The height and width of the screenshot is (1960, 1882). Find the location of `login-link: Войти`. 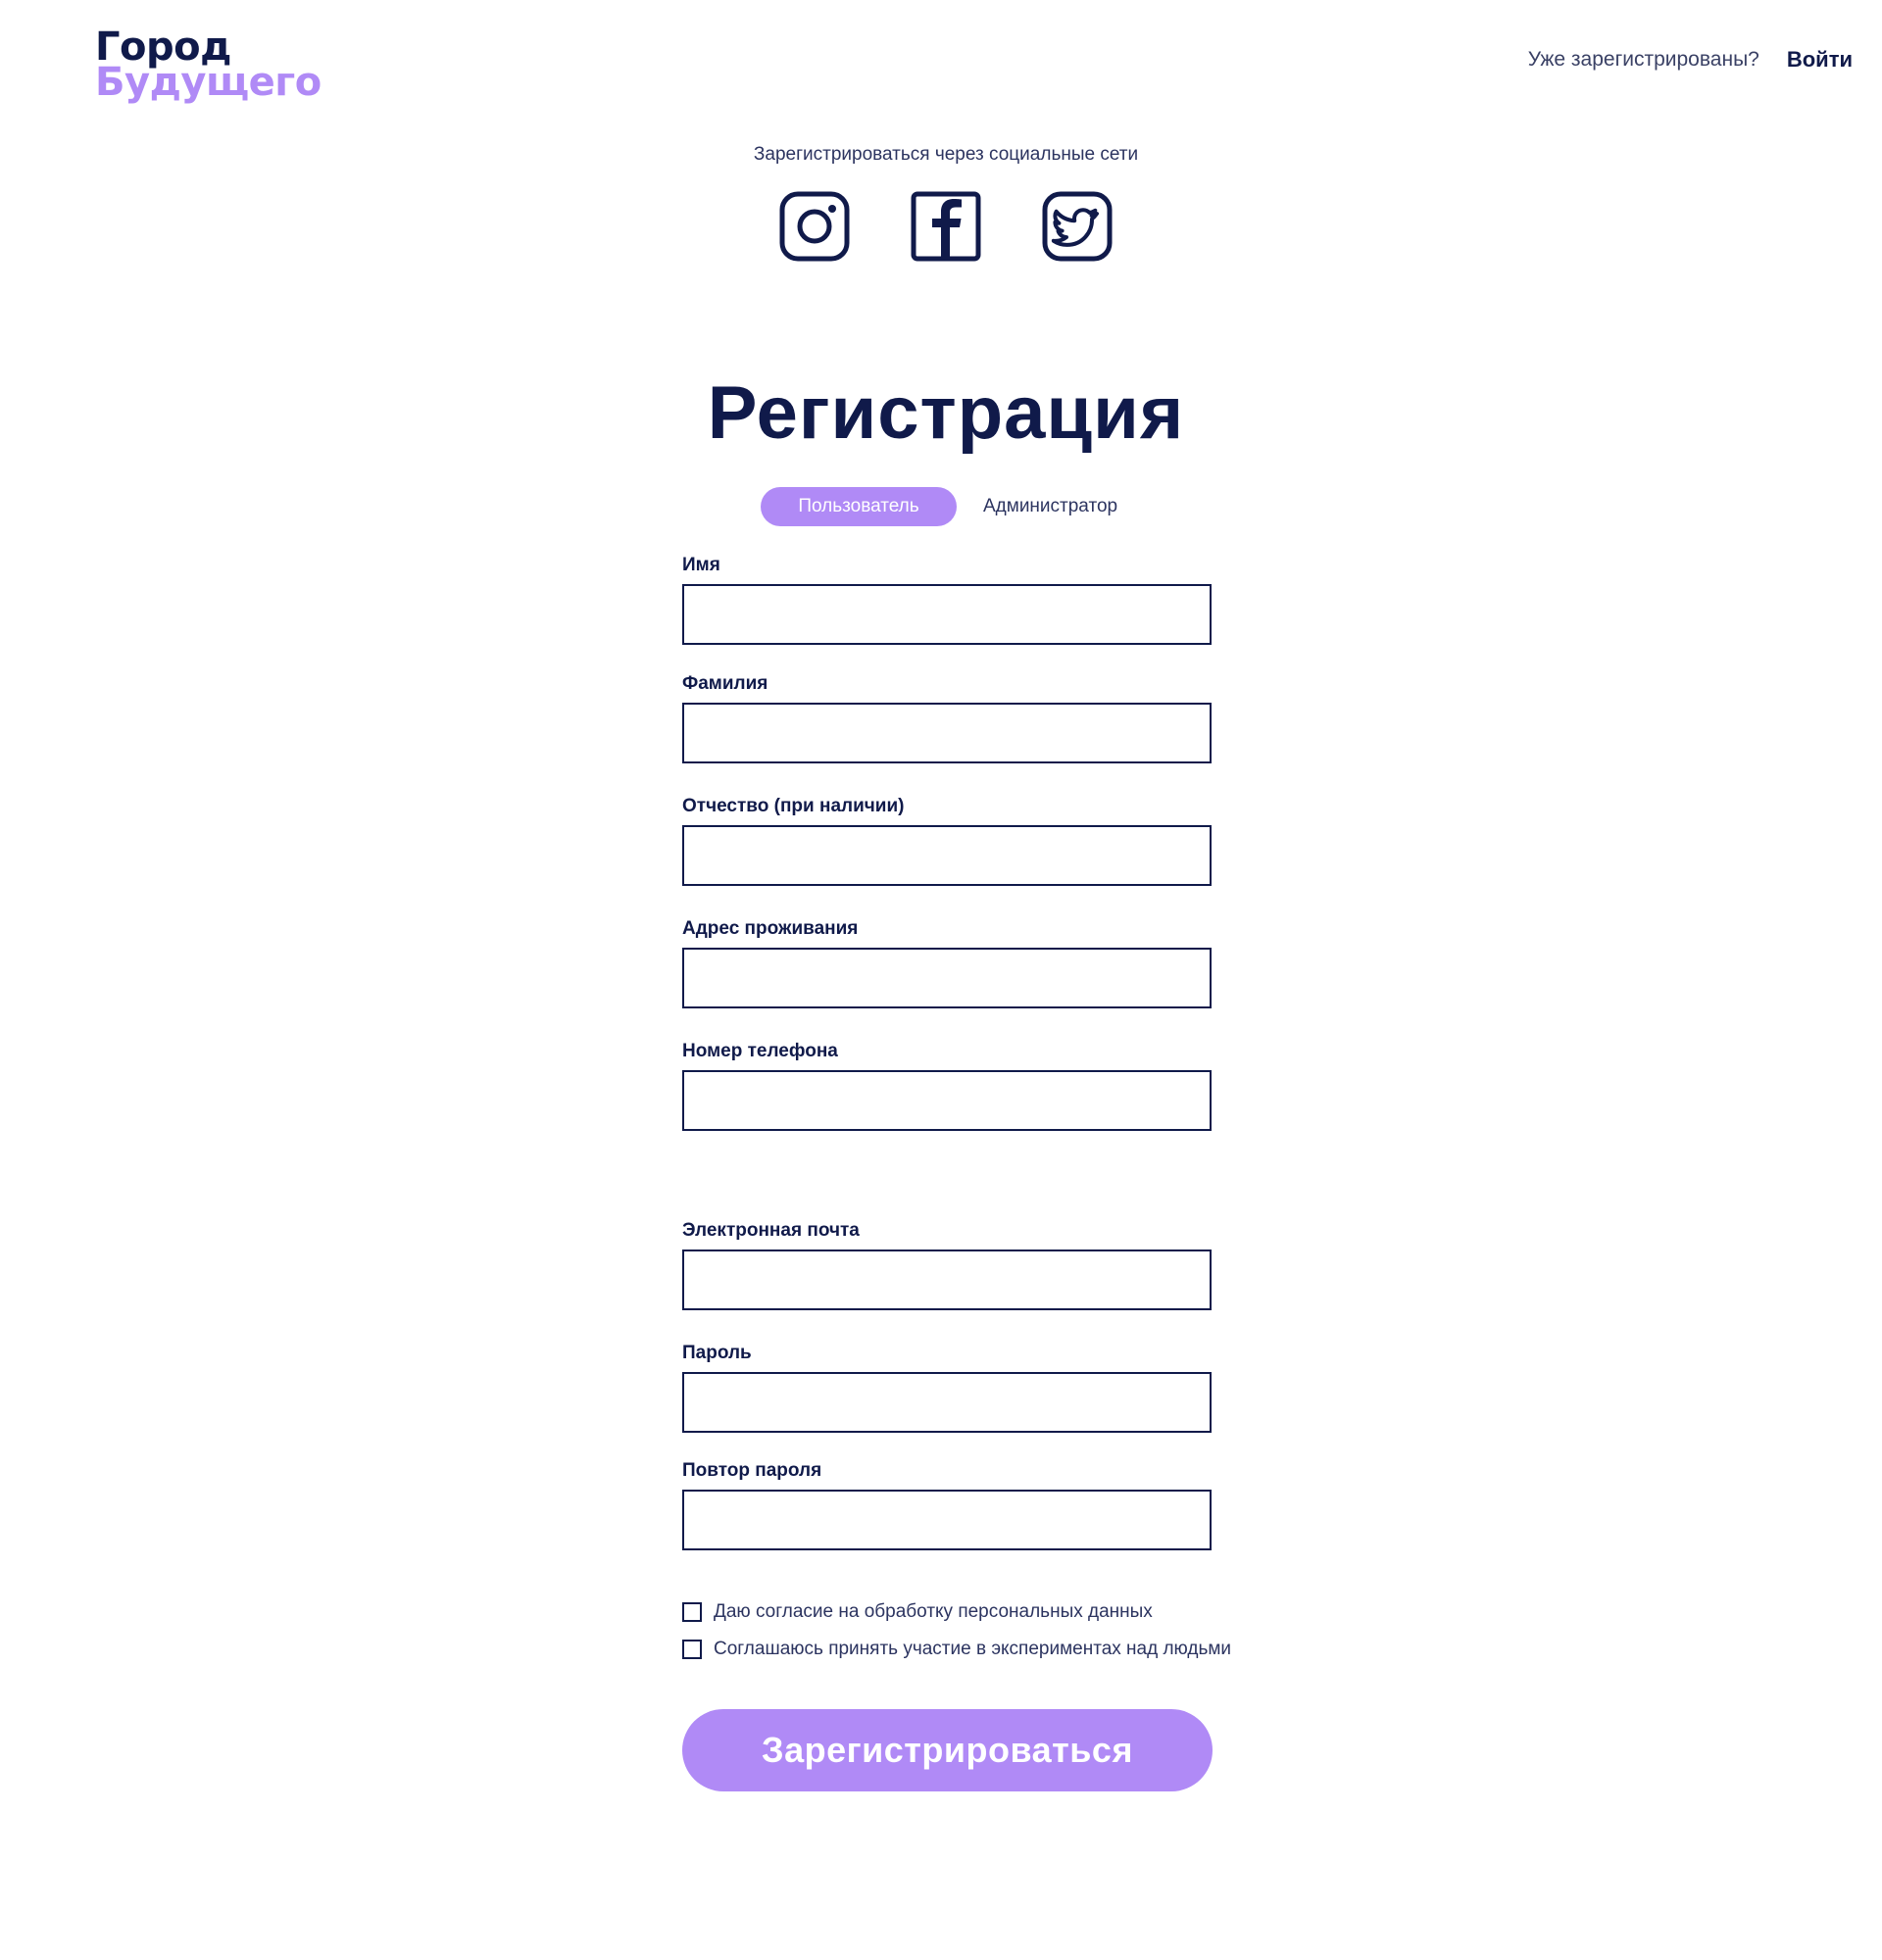

login-link: Войти is located at coordinates (1820, 60).